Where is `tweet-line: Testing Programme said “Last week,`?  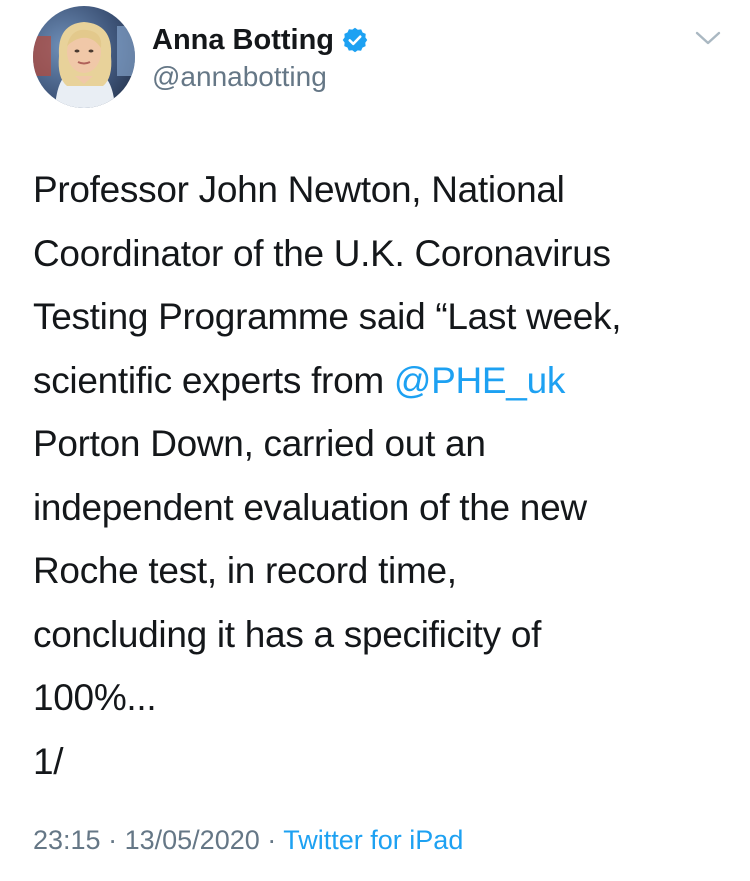 tweet-line: Testing Programme said “Last week, is located at coordinates (327, 316).